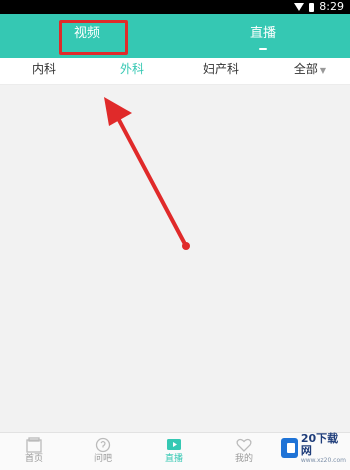 Image resolution: width=350 pixels, height=470 pixels. Describe the element at coordinates (319, 444) in the screenshot. I see `watermark-name: 20下载网` at that location.